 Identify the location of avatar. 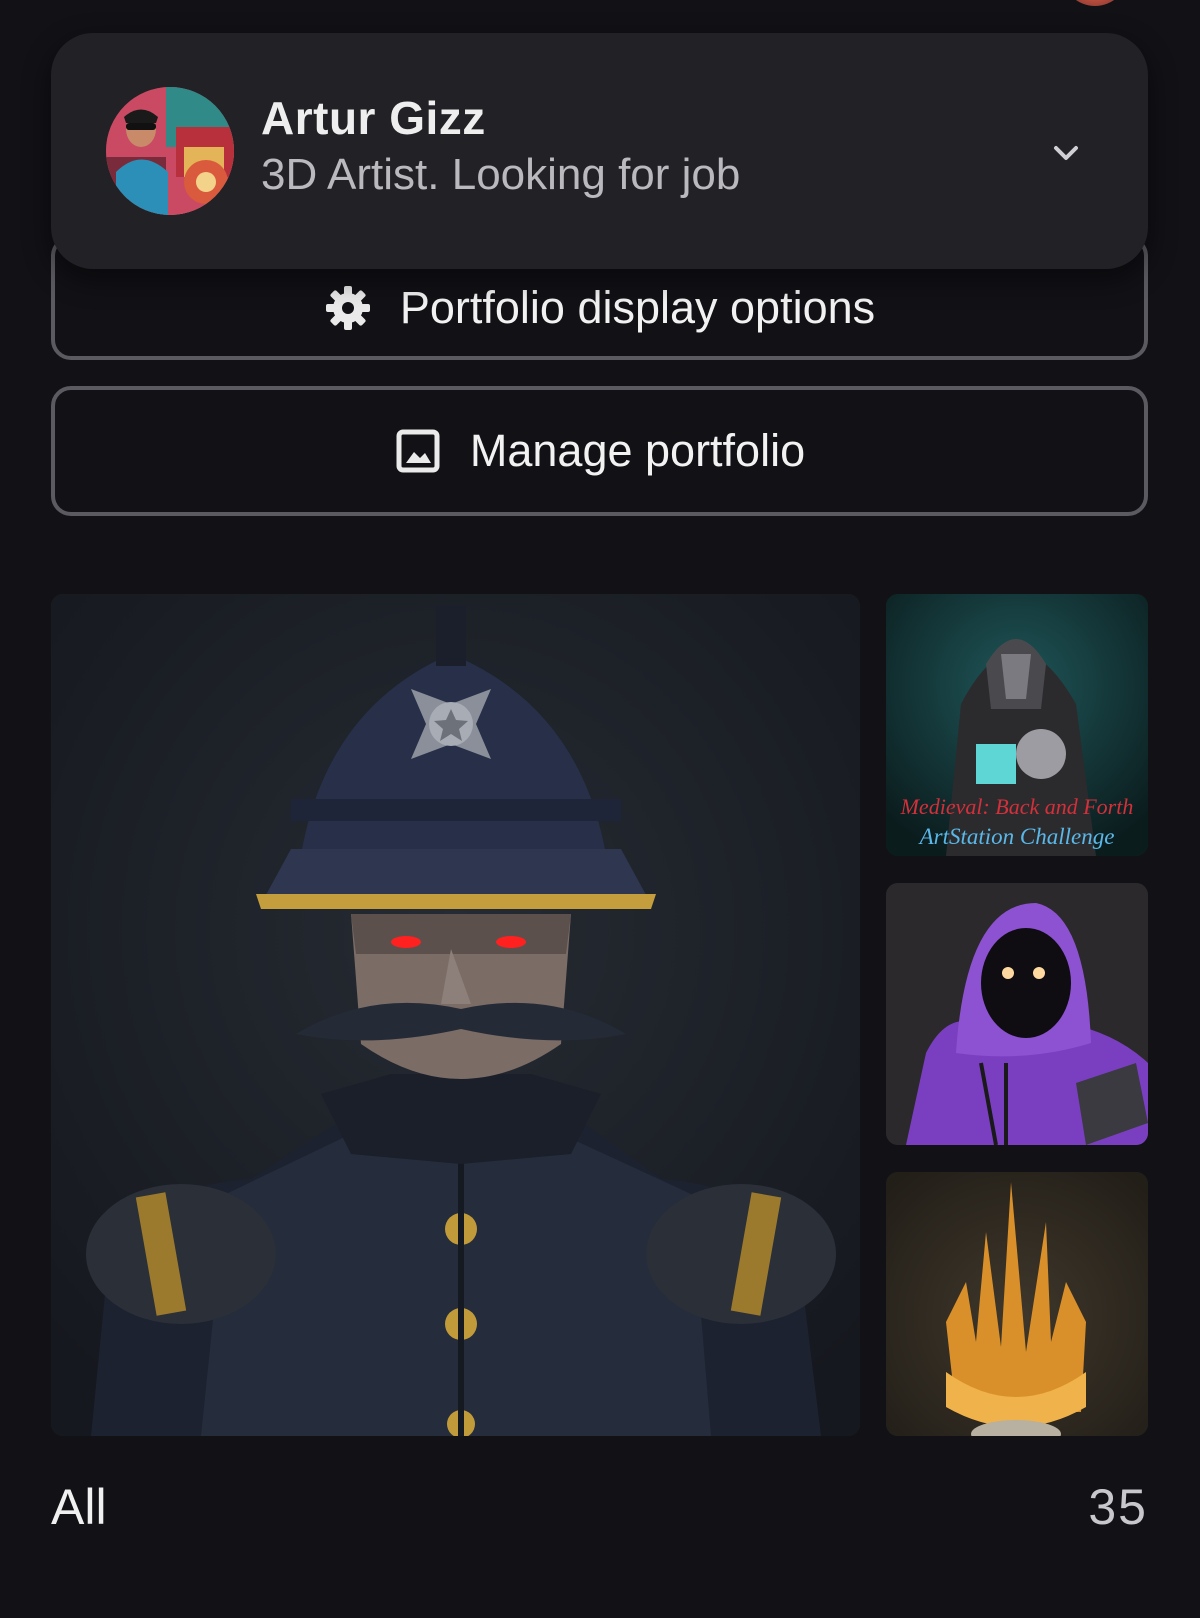
(170, 151).